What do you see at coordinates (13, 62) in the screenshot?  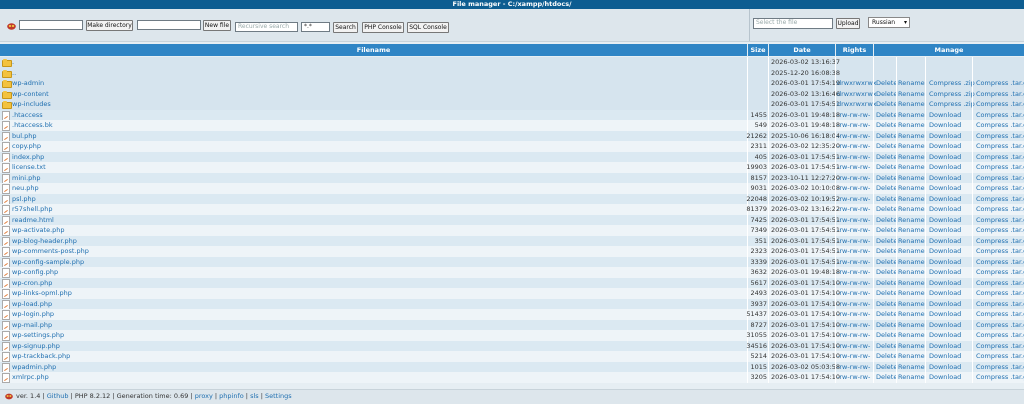 I see `file-link: .` at bounding box center [13, 62].